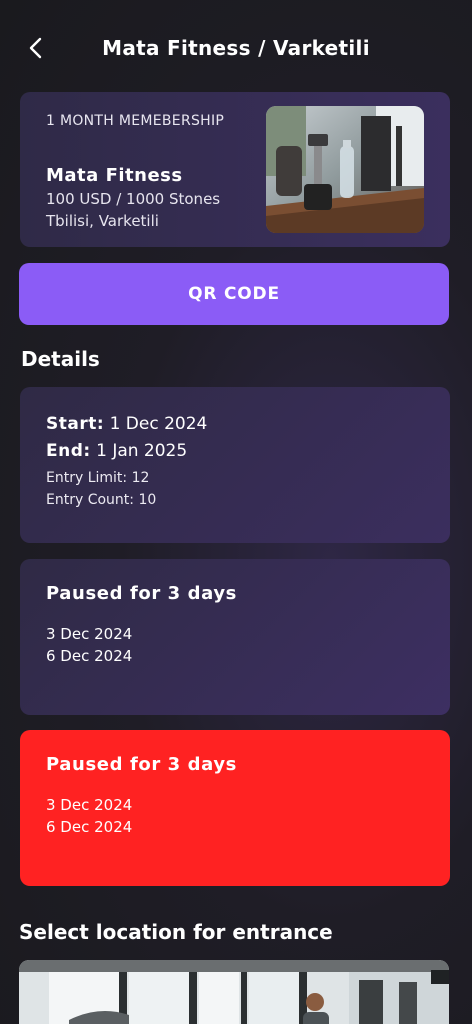  I want to click on gym-equipment-image, so click(345, 169).